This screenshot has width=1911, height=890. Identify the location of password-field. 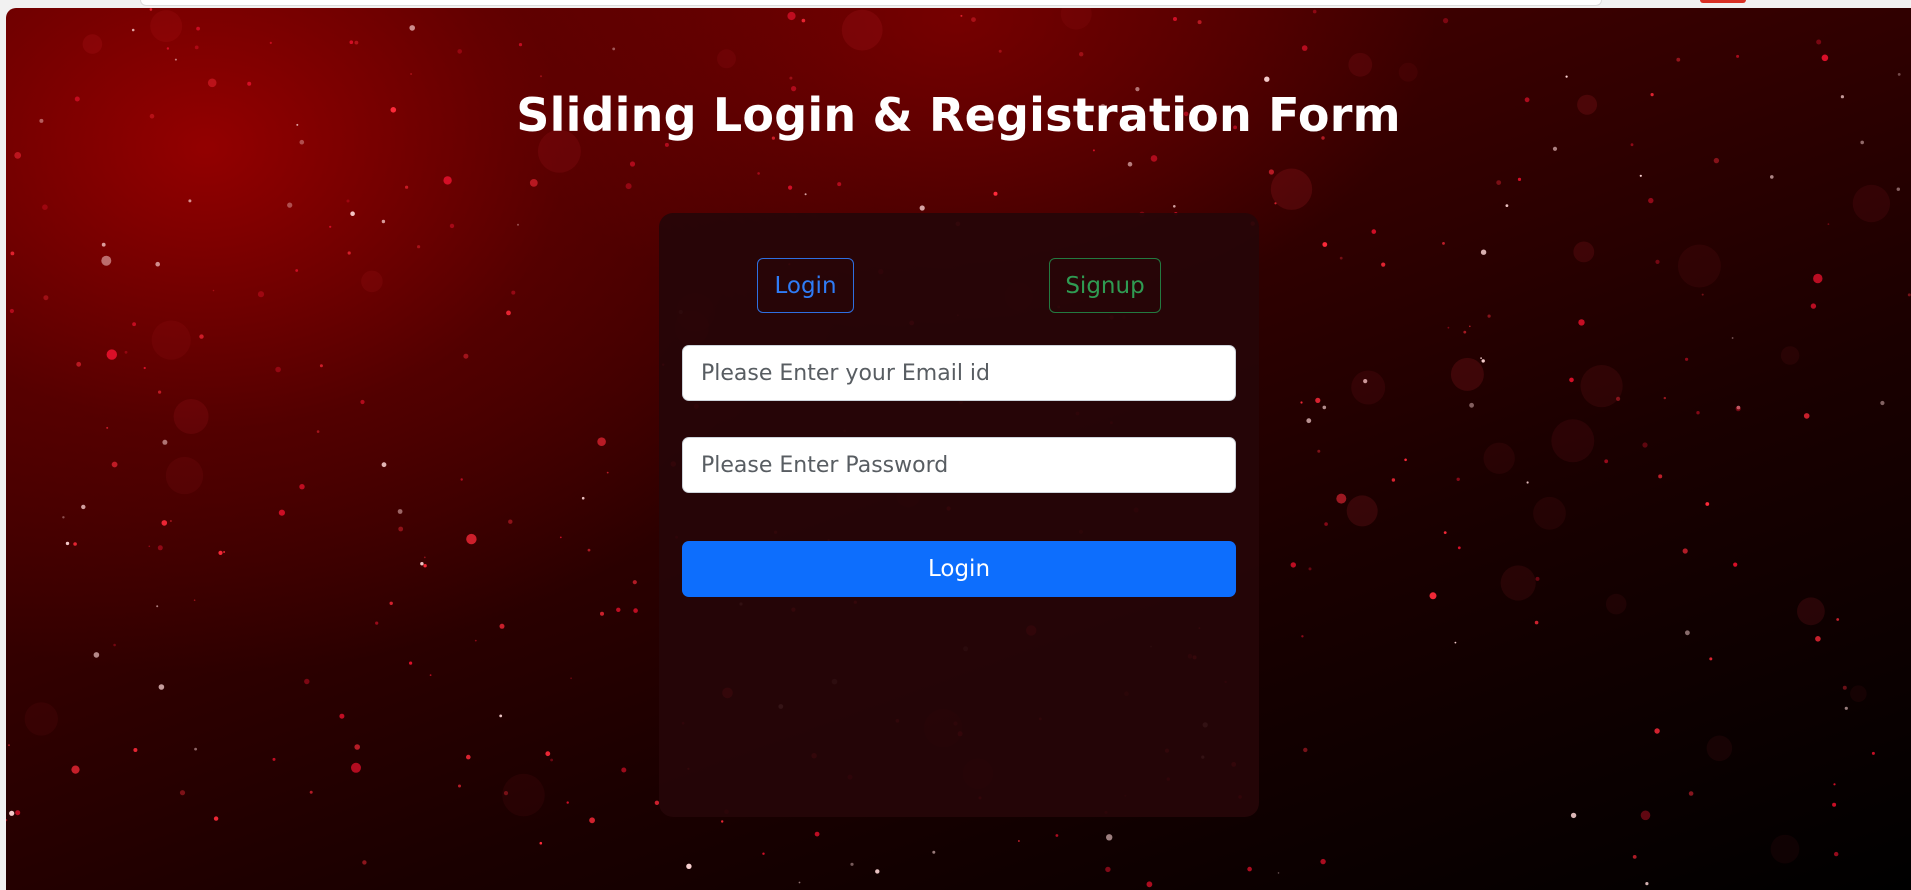
(959, 465).